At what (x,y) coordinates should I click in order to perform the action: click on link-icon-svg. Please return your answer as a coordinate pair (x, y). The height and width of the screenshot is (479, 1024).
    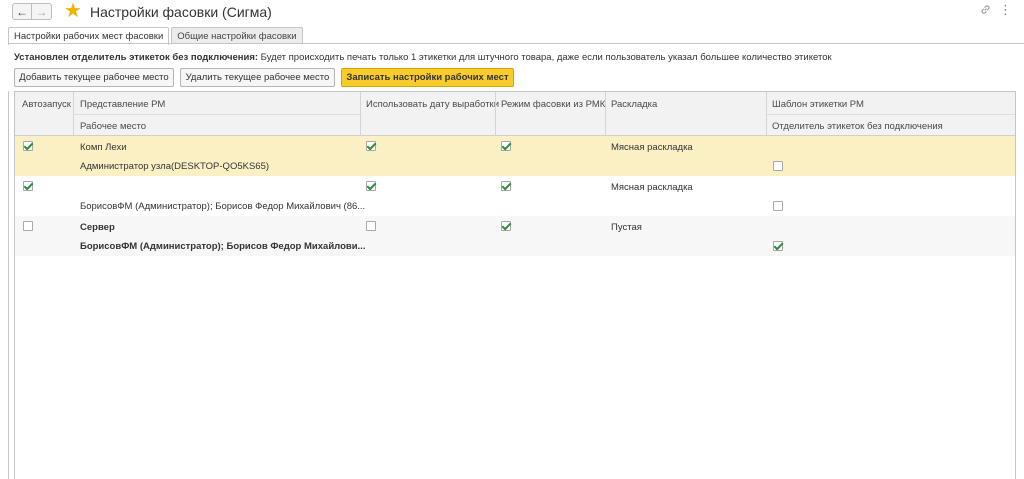
    Looking at the image, I should click on (985, 9).